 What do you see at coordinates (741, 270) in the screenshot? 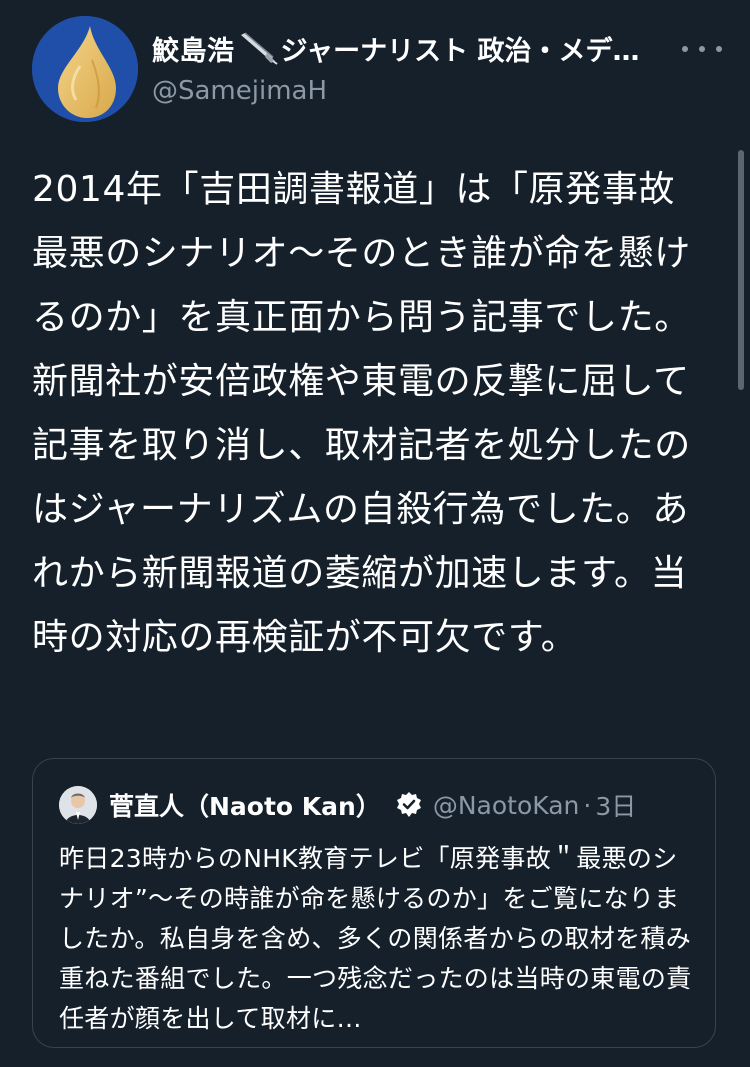
I see `scrollbar` at bounding box center [741, 270].